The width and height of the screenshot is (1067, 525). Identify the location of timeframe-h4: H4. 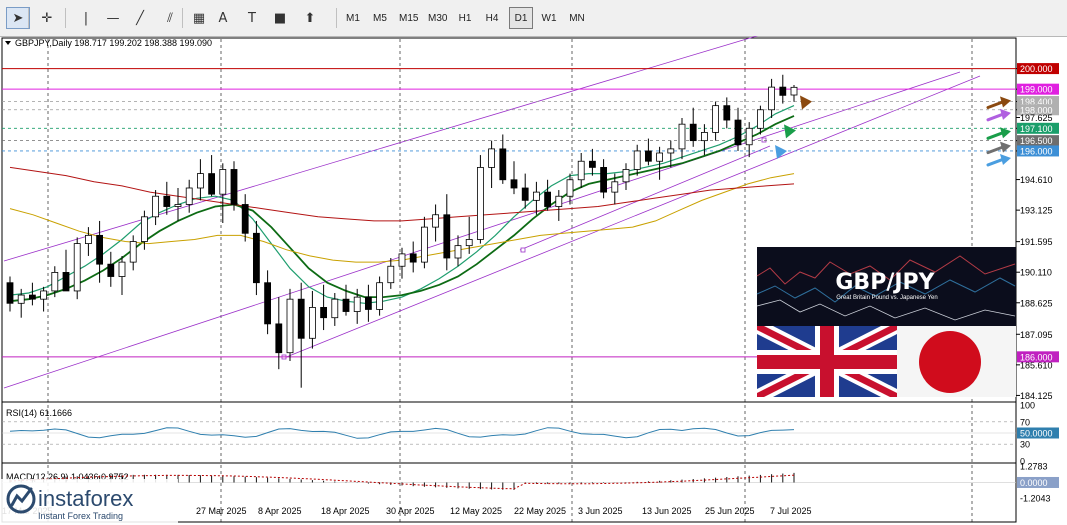
(492, 18).